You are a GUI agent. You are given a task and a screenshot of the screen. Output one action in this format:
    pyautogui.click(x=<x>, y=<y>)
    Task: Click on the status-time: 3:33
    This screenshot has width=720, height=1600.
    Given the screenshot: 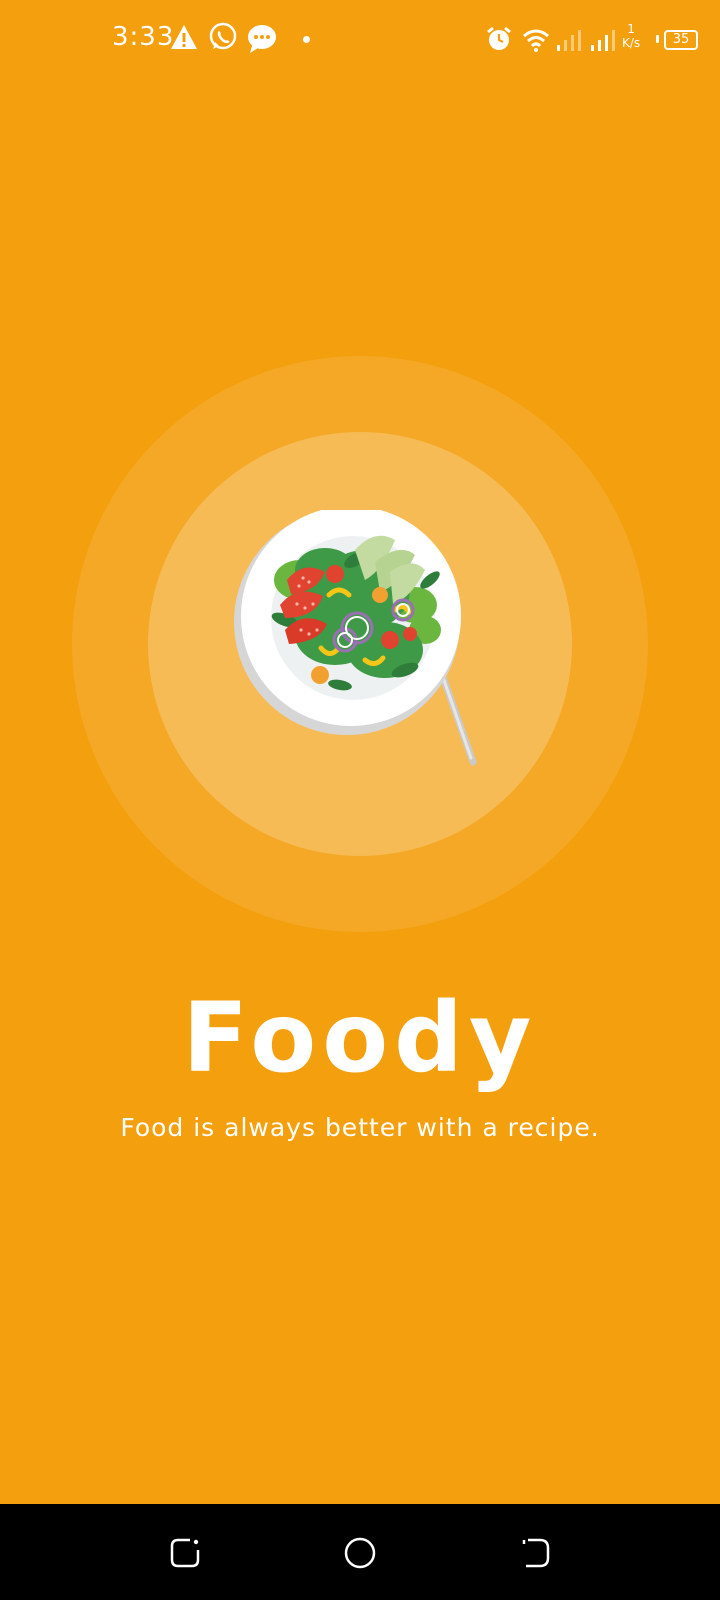 What is the action you would take?
    pyautogui.click(x=143, y=37)
    